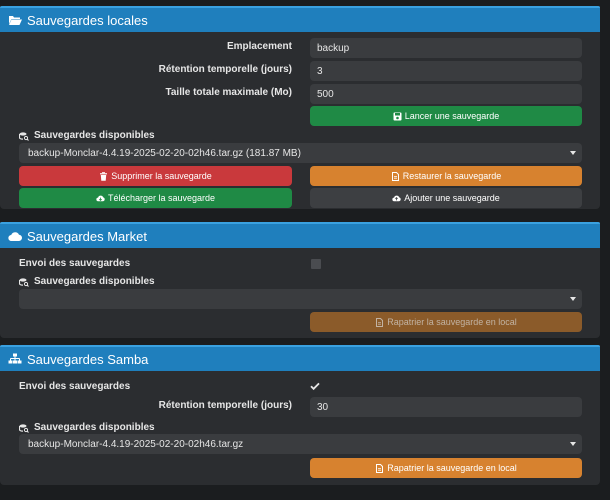 This screenshot has height=500, width=610. Describe the element at coordinates (452, 116) in the screenshot. I see `launch-backup-label: Lancer une sauvegarde` at that location.